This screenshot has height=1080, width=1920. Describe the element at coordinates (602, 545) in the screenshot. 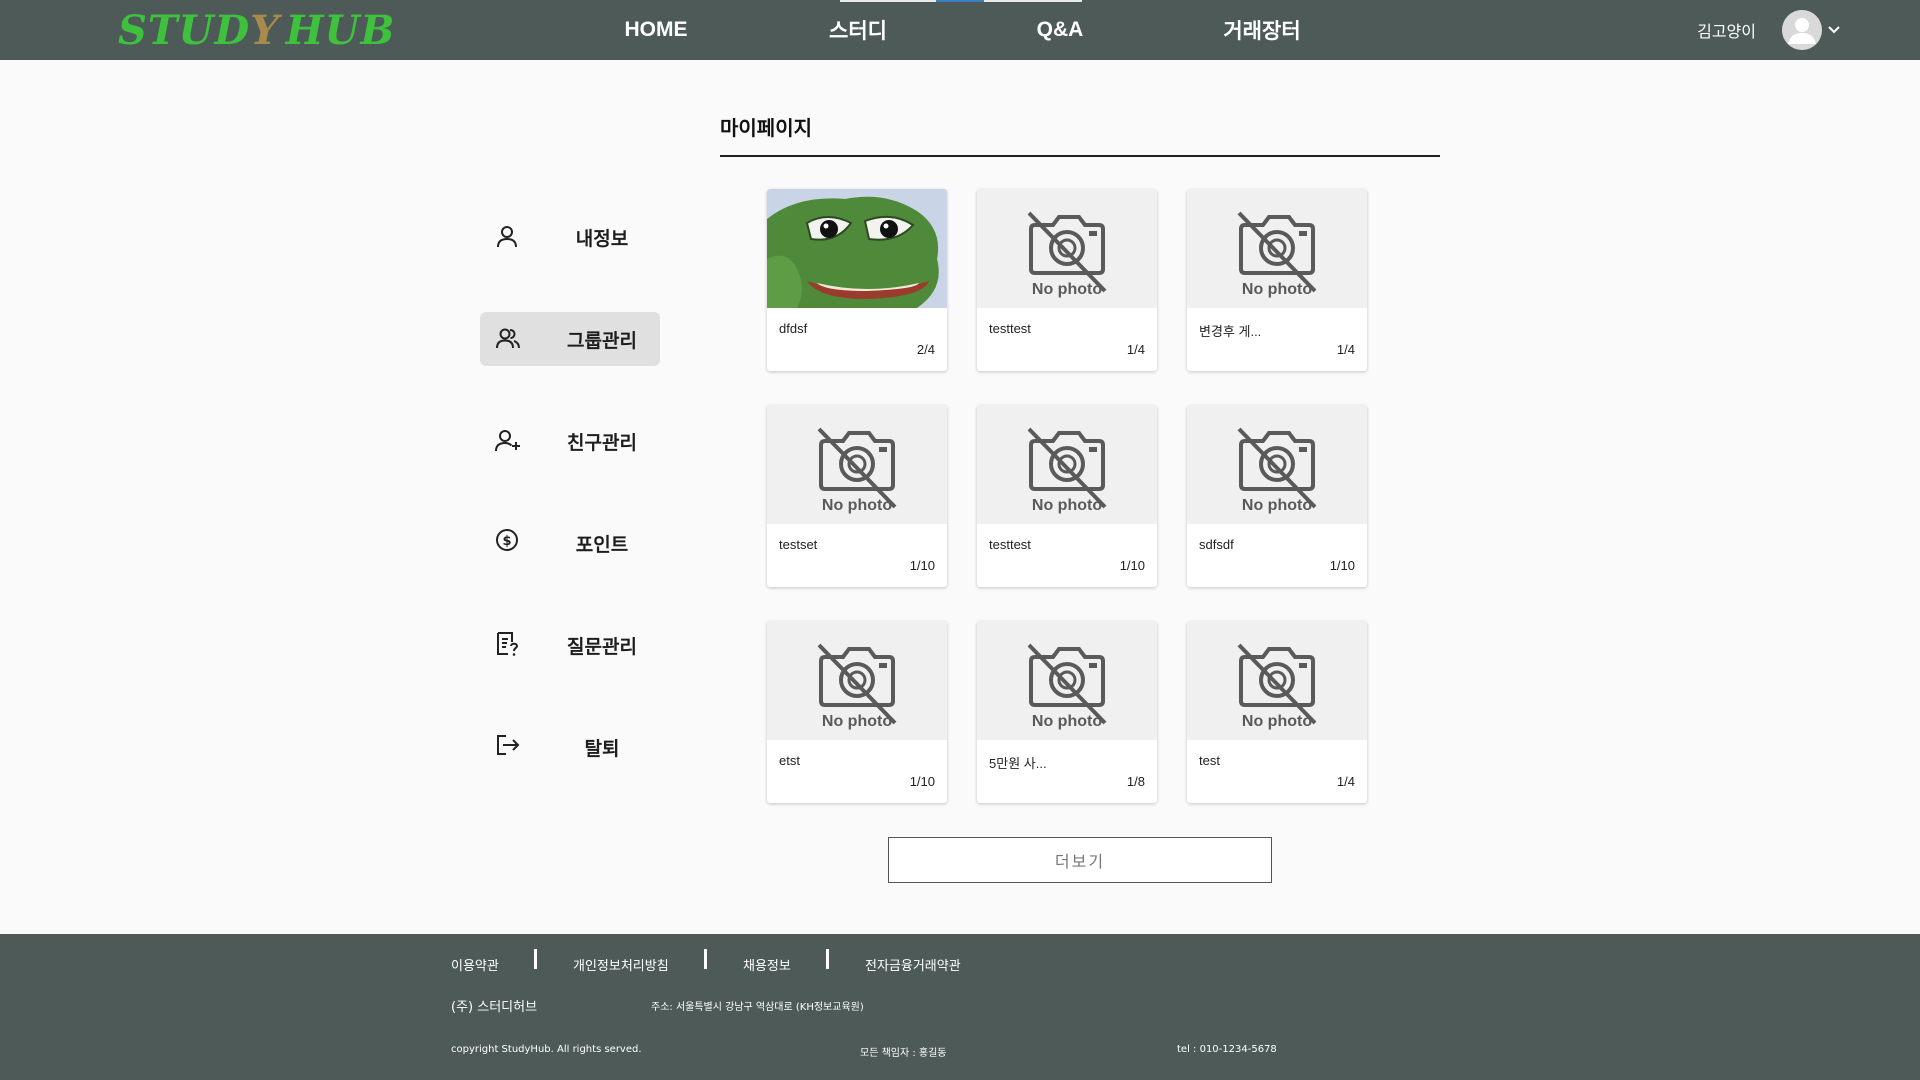

I see `sidebar-item-label: 포인트` at that location.